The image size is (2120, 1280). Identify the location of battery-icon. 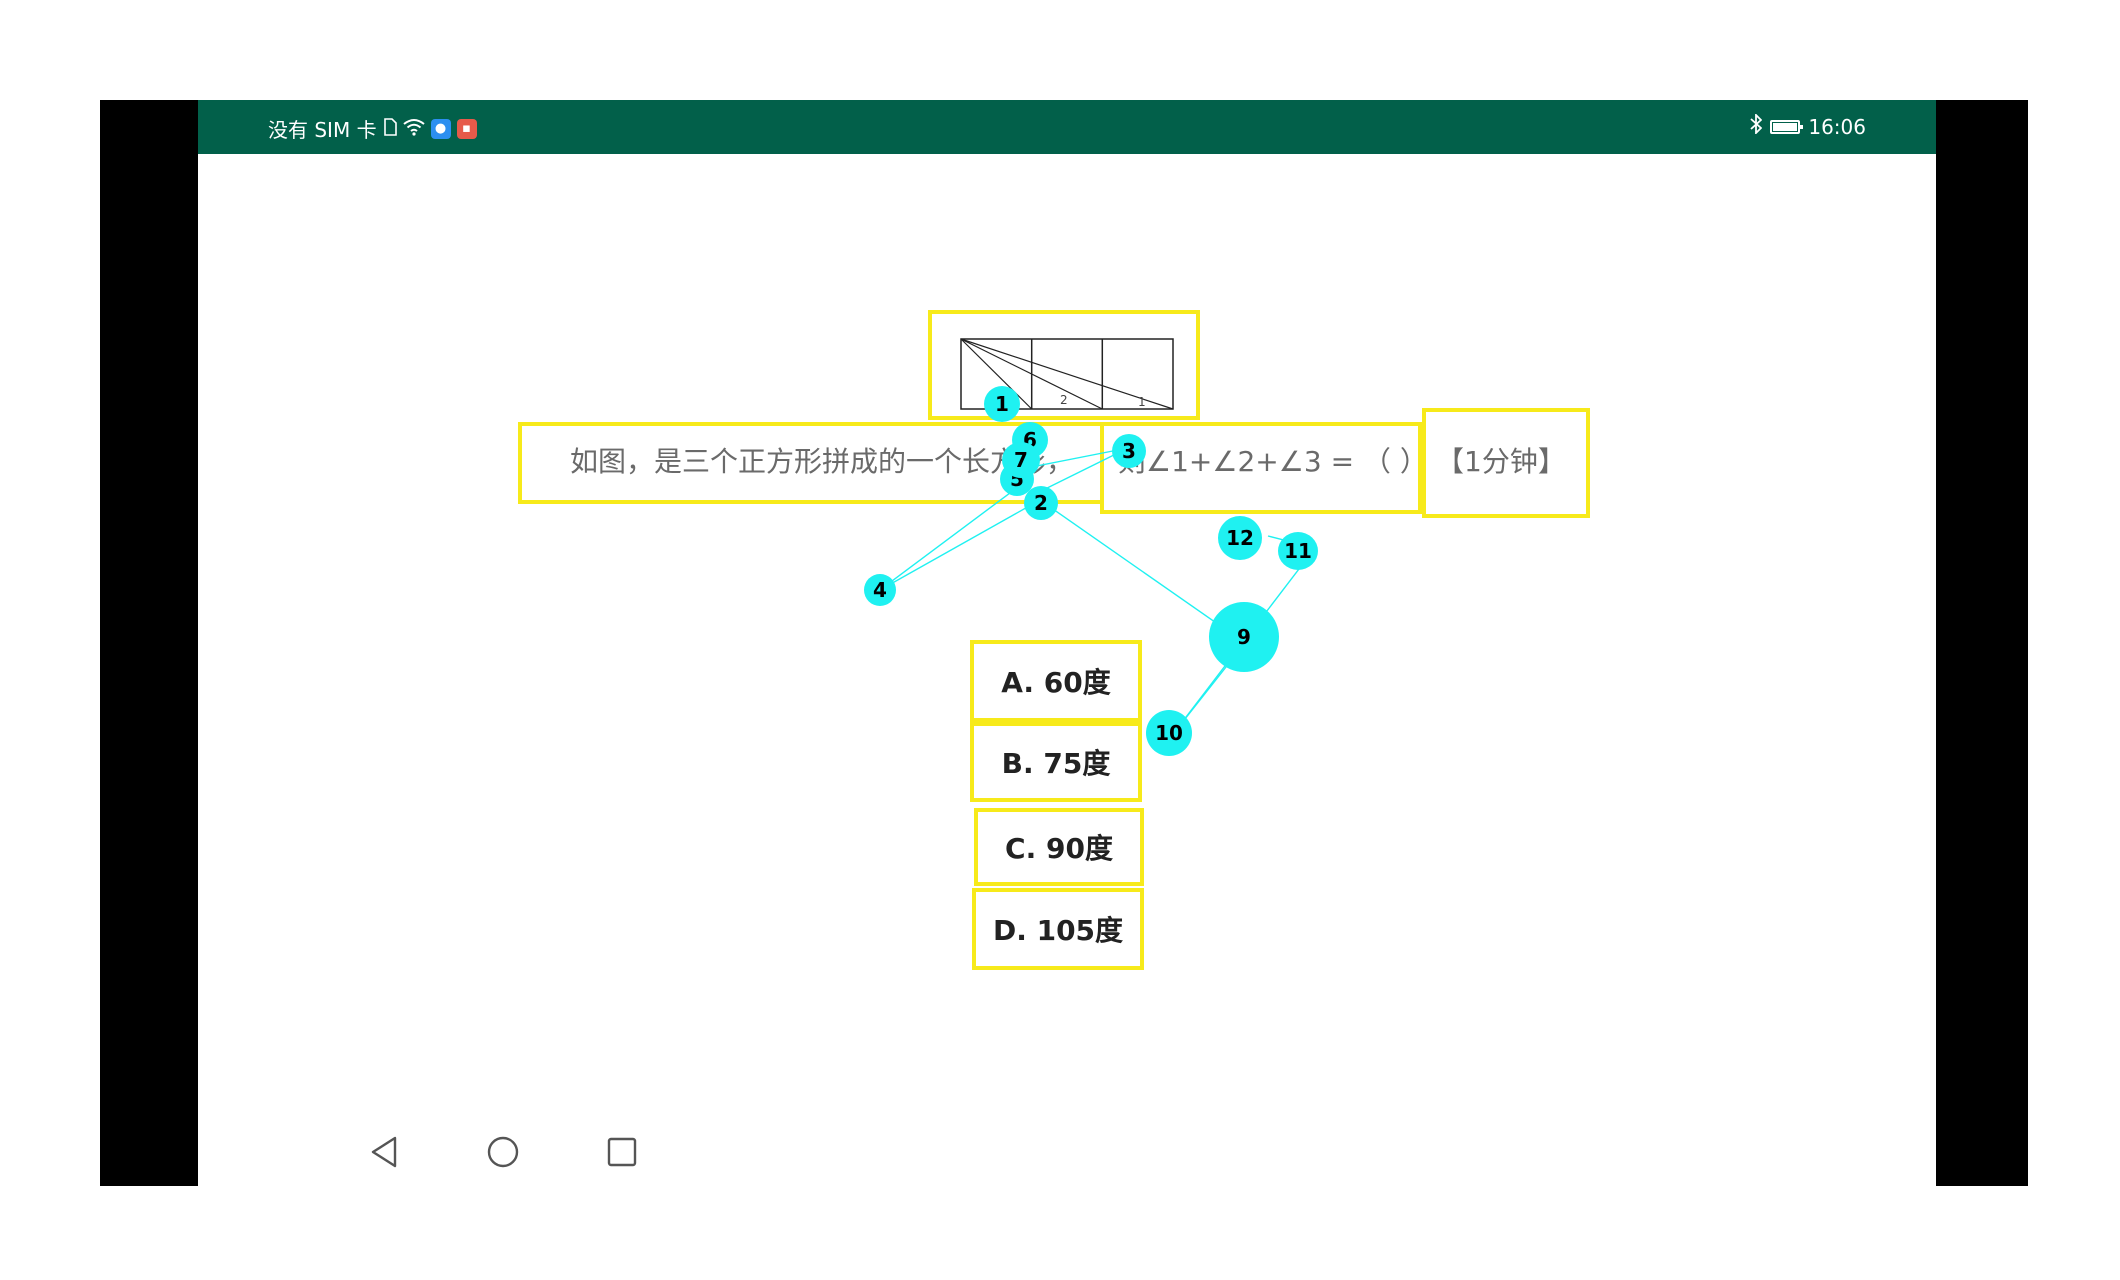
(1787, 126).